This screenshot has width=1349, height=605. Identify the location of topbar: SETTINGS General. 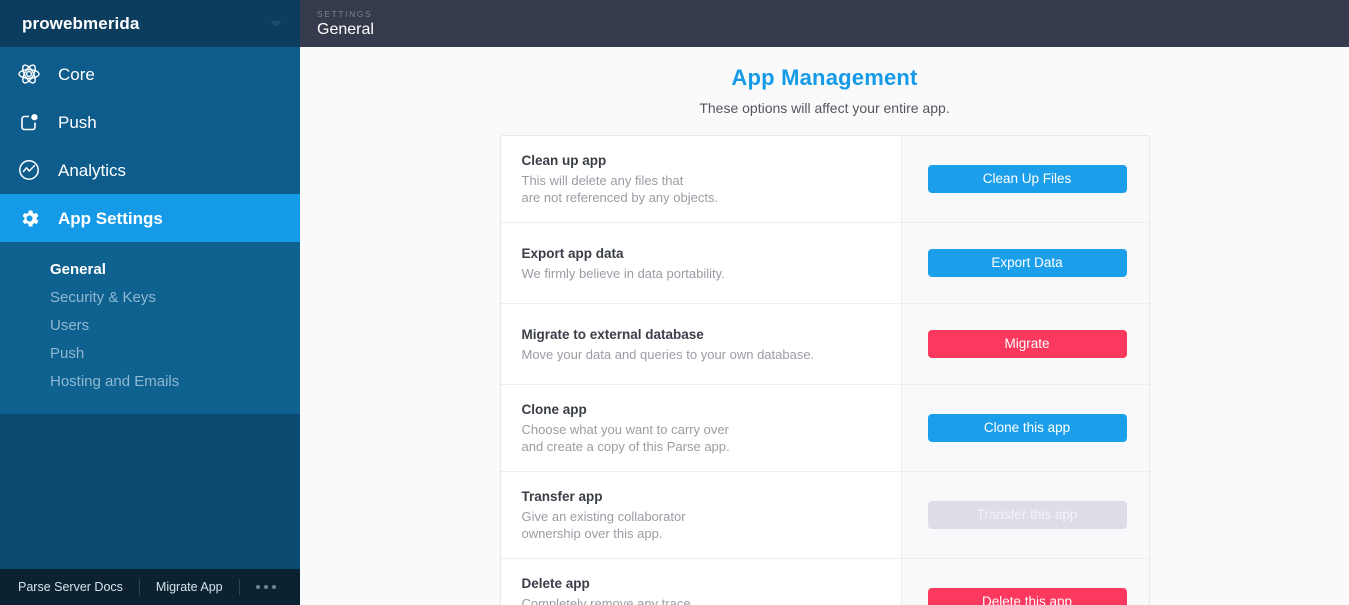
(824, 23).